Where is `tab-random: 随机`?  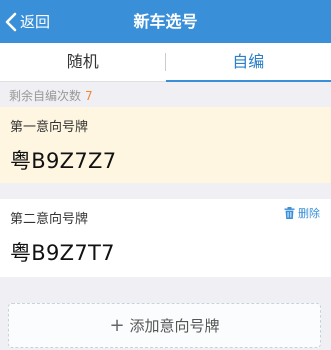
tab-random: 随机 is located at coordinates (83, 62).